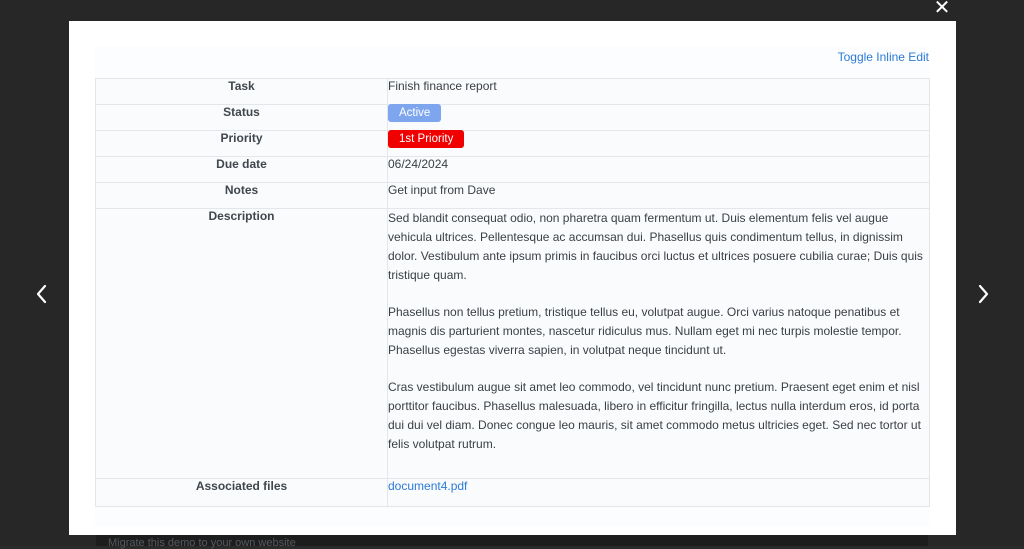  I want to click on background-page-text: Migrate this demo to your own website, so click(202, 543).